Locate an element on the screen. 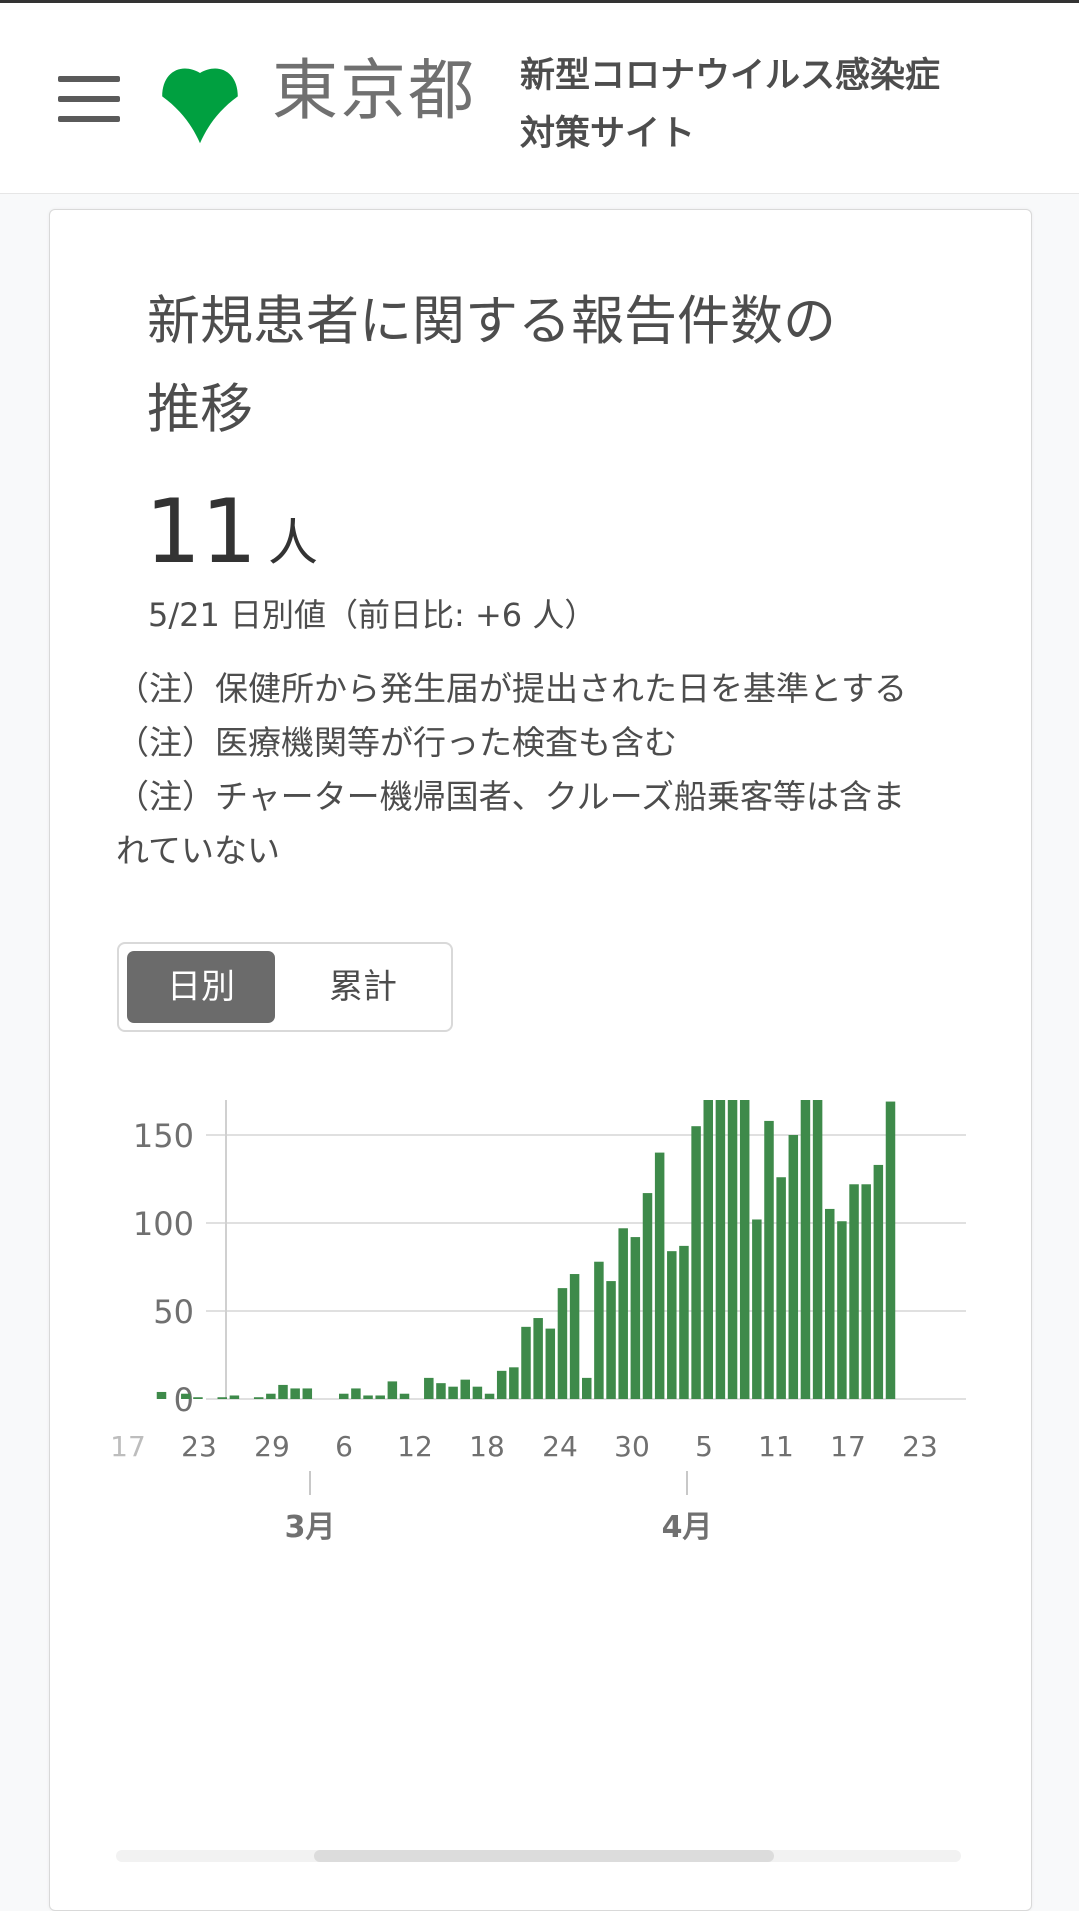 The width and height of the screenshot is (1079, 1911). y-tick-label: 150 is located at coordinates (163, 1136).